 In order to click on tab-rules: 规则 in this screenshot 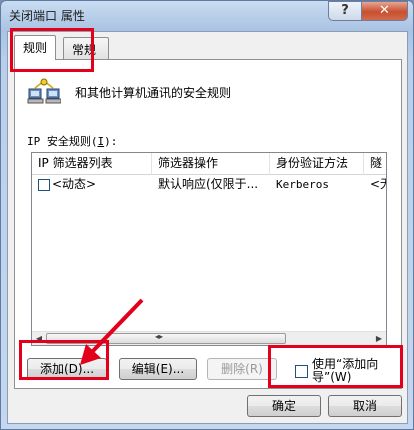, I will do `click(35, 47)`.